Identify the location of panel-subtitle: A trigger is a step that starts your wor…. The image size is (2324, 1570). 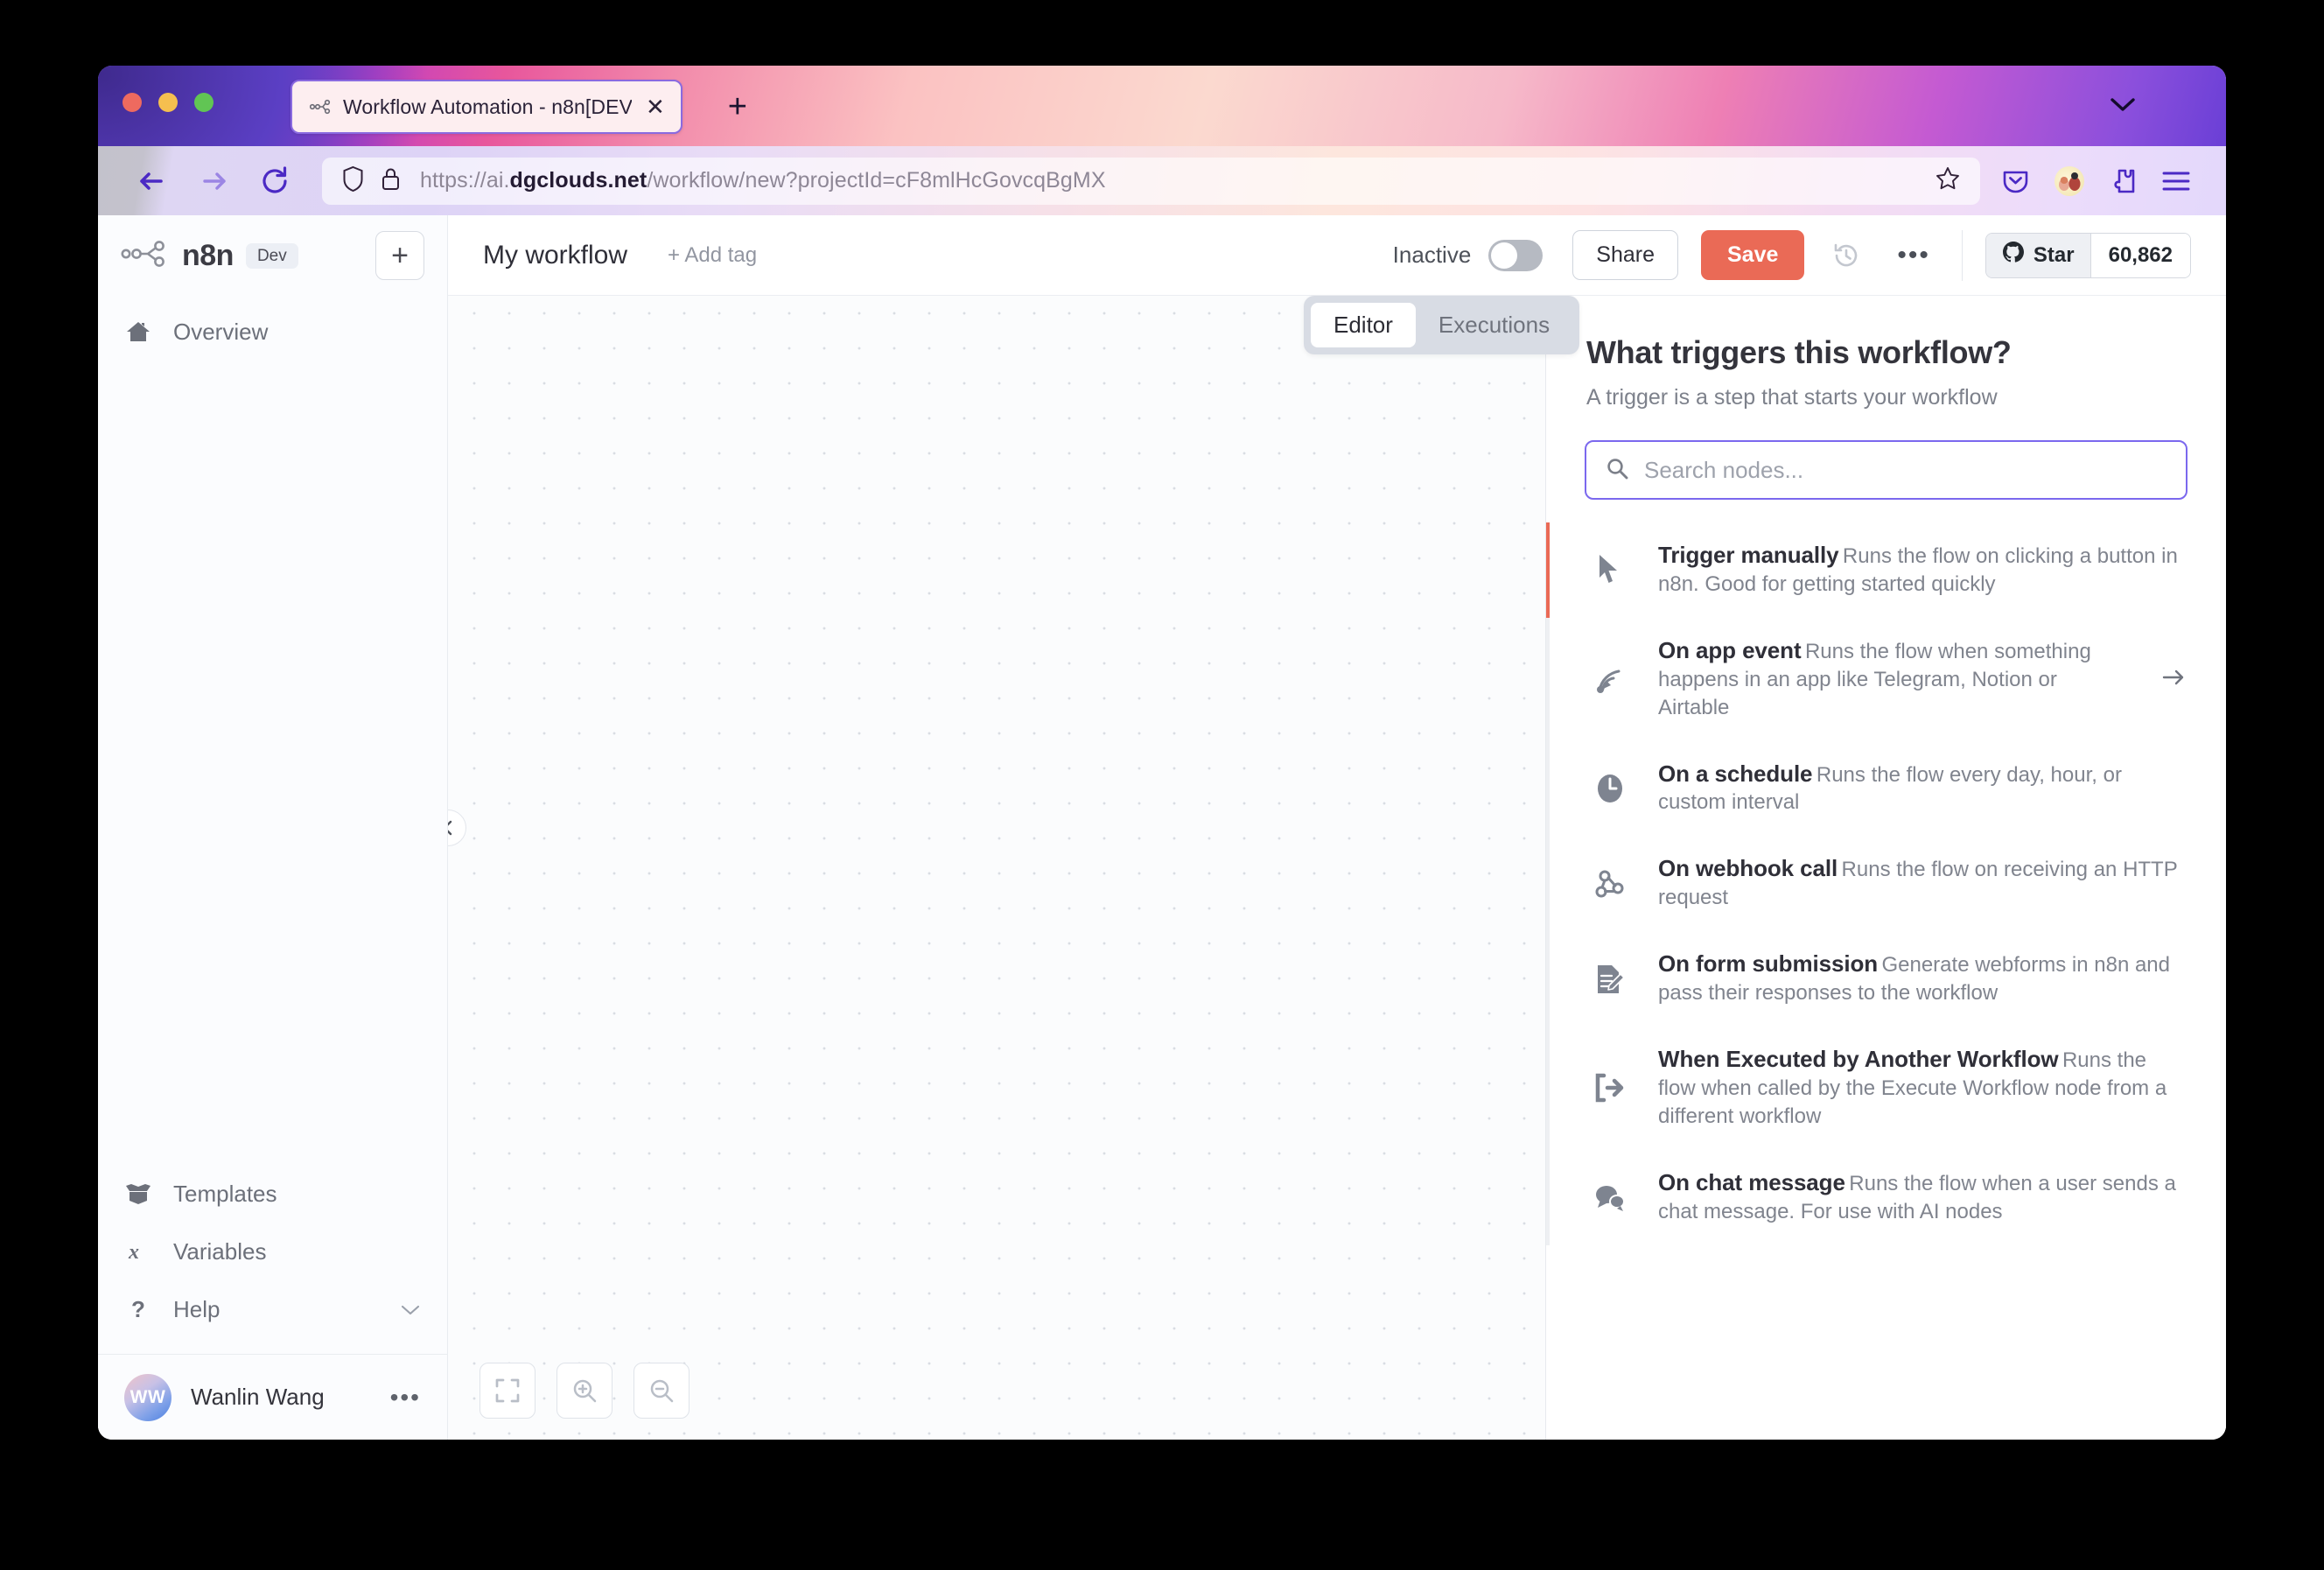
(1792, 397).